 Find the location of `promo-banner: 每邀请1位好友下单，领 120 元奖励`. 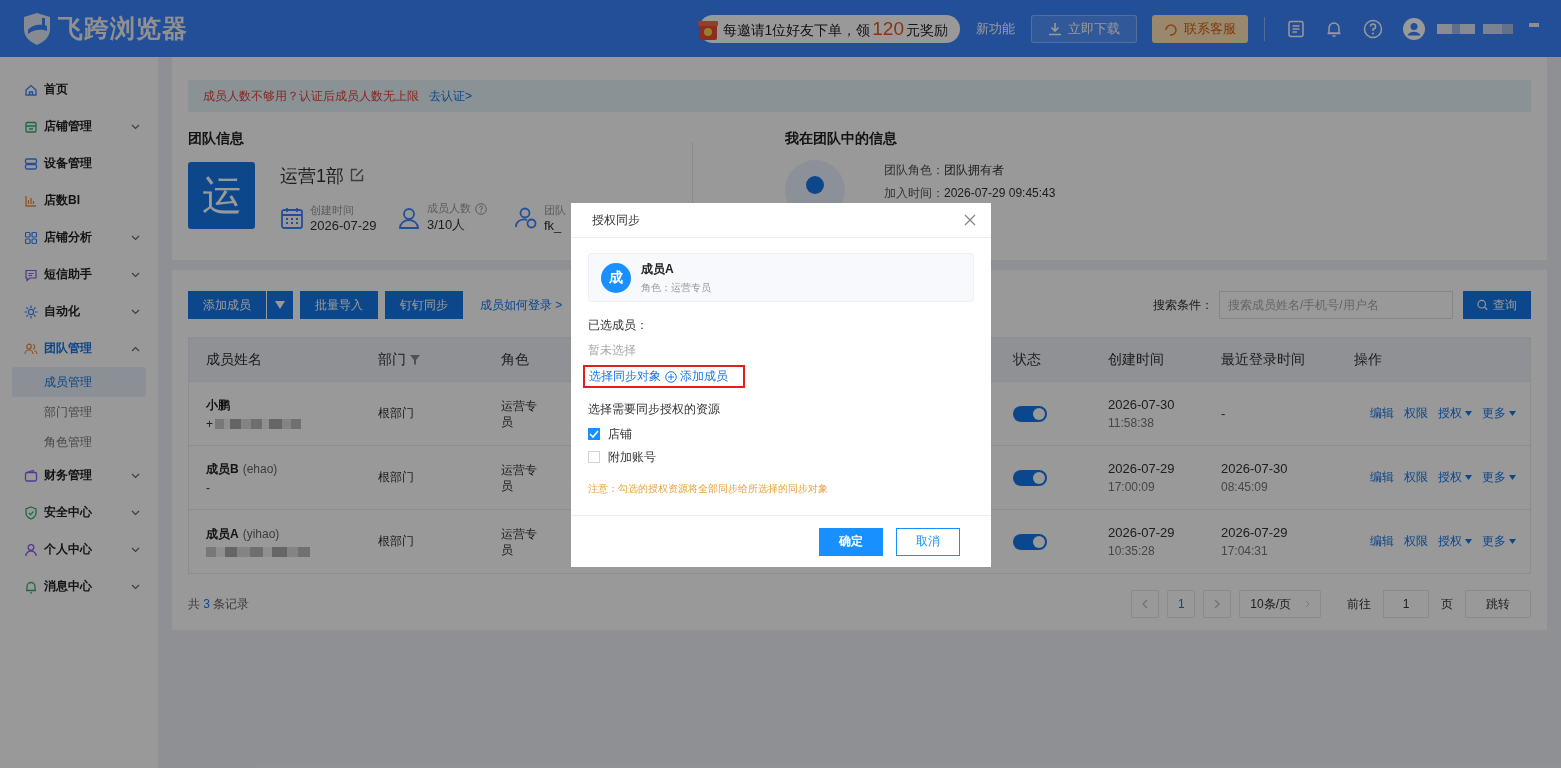

promo-banner: 每邀请1位好友下单，领 120 元奖励 is located at coordinates (829, 28).